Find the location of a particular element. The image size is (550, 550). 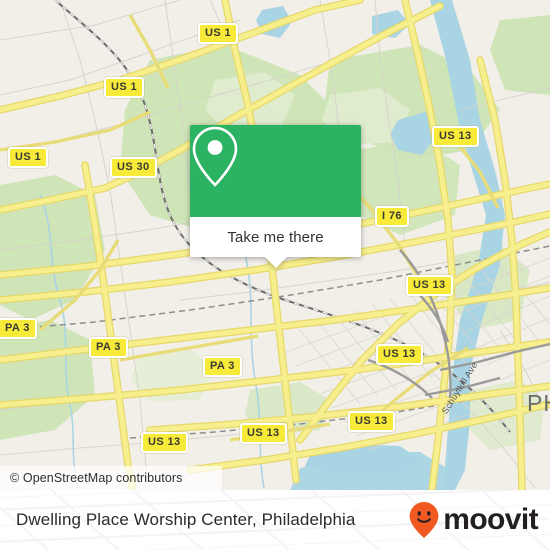

shield-pa-3-far-left: PA 3 is located at coordinates (18, 328).